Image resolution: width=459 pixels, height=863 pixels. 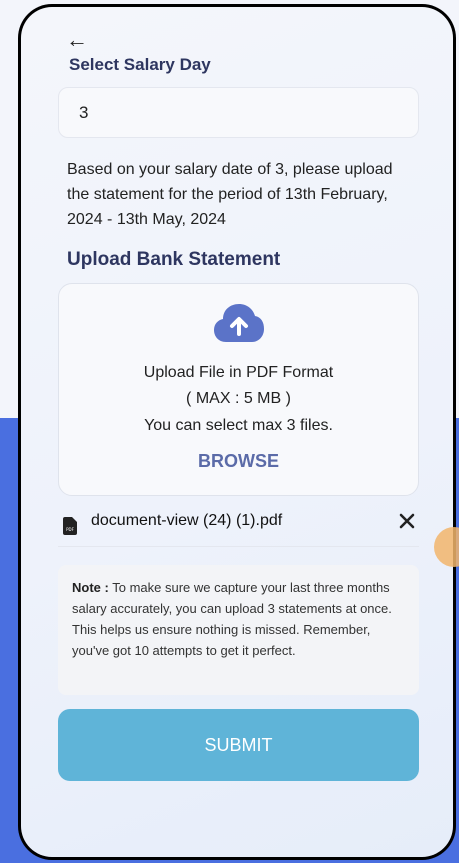 What do you see at coordinates (238, 425) in the screenshot?
I see `upload-max-files-text: You can select max 3 files.` at bounding box center [238, 425].